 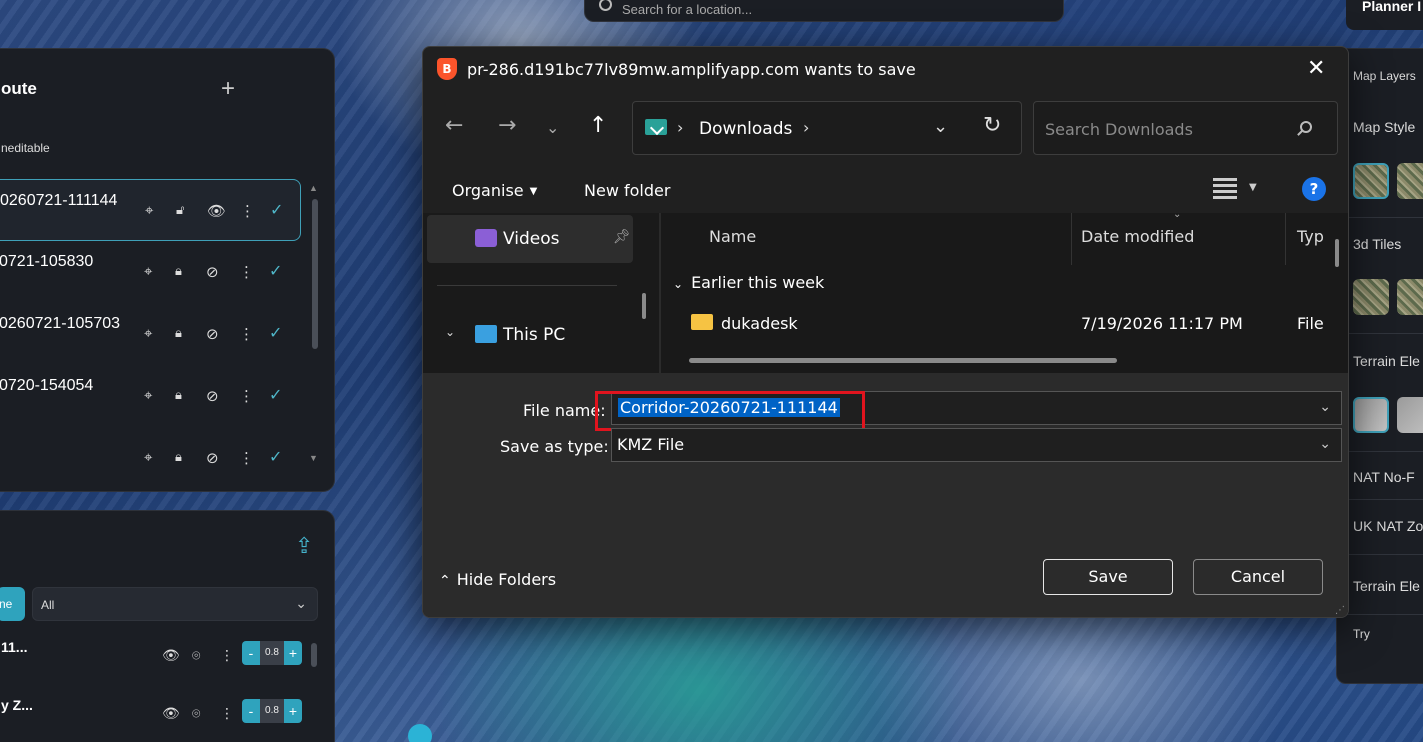 What do you see at coordinates (1410, 181) in the screenshot?
I see `map-style-thumb` at bounding box center [1410, 181].